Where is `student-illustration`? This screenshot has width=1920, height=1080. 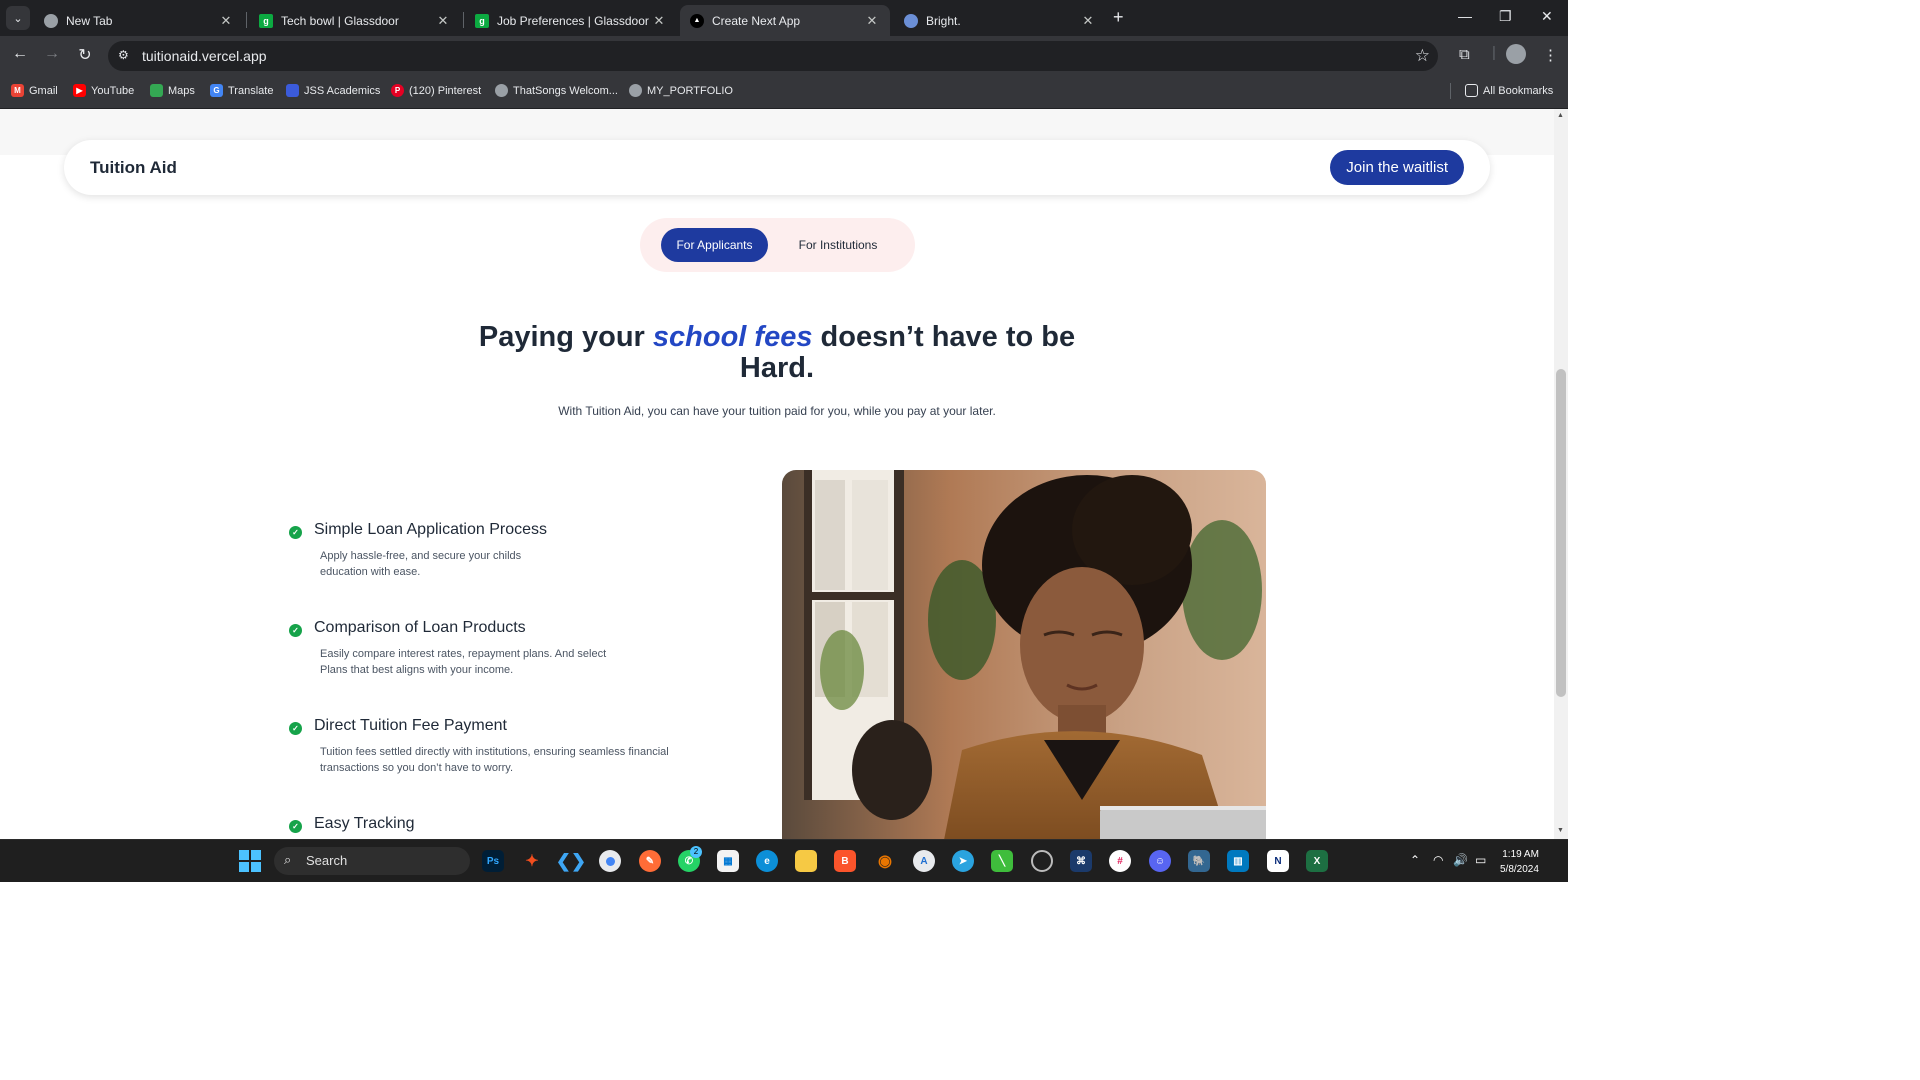
student-illustration is located at coordinates (1024, 654).